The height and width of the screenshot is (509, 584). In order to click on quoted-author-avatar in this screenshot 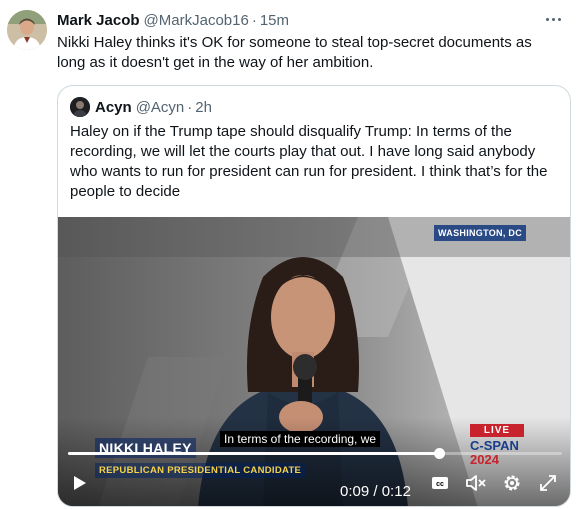, I will do `click(80, 107)`.